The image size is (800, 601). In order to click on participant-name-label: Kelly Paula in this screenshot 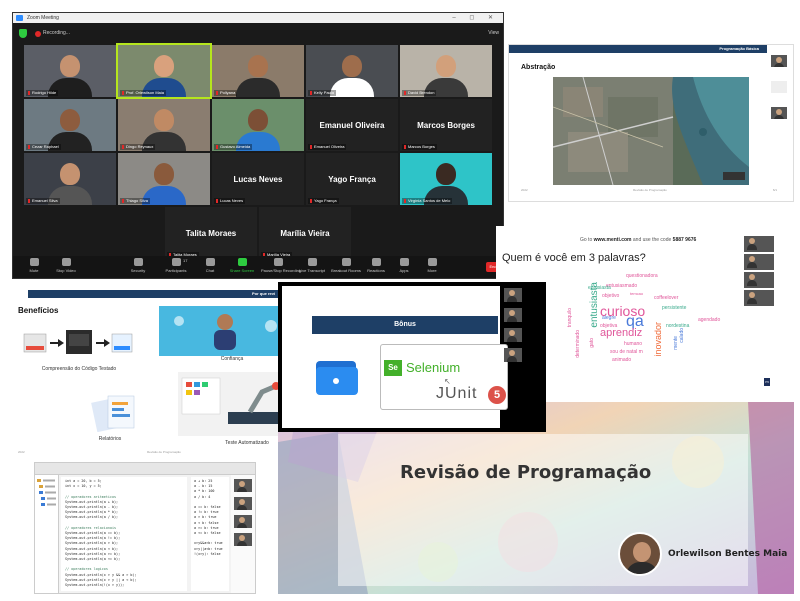, I will do `click(322, 93)`.